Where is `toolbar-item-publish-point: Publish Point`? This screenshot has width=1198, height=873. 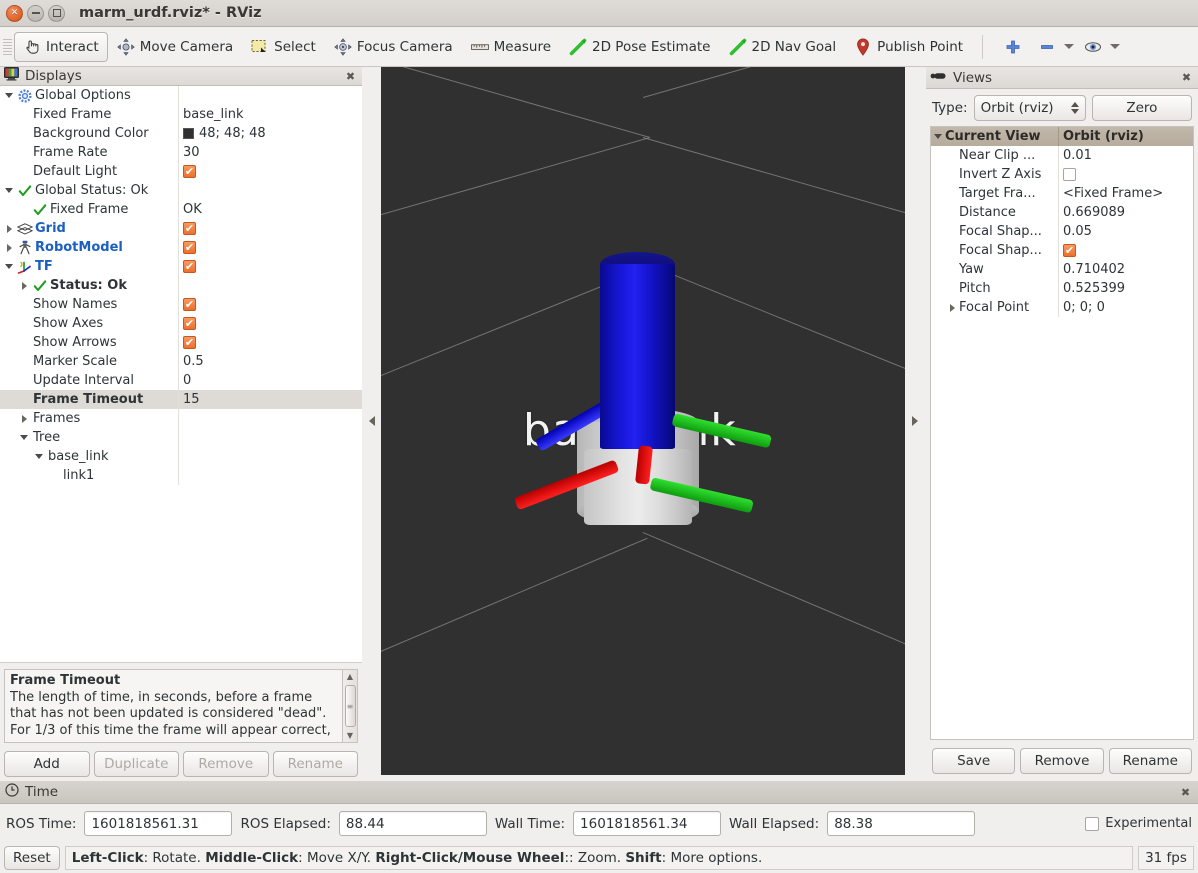
toolbar-item-publish-point: Publish Point is located at coordinates (908, 47).